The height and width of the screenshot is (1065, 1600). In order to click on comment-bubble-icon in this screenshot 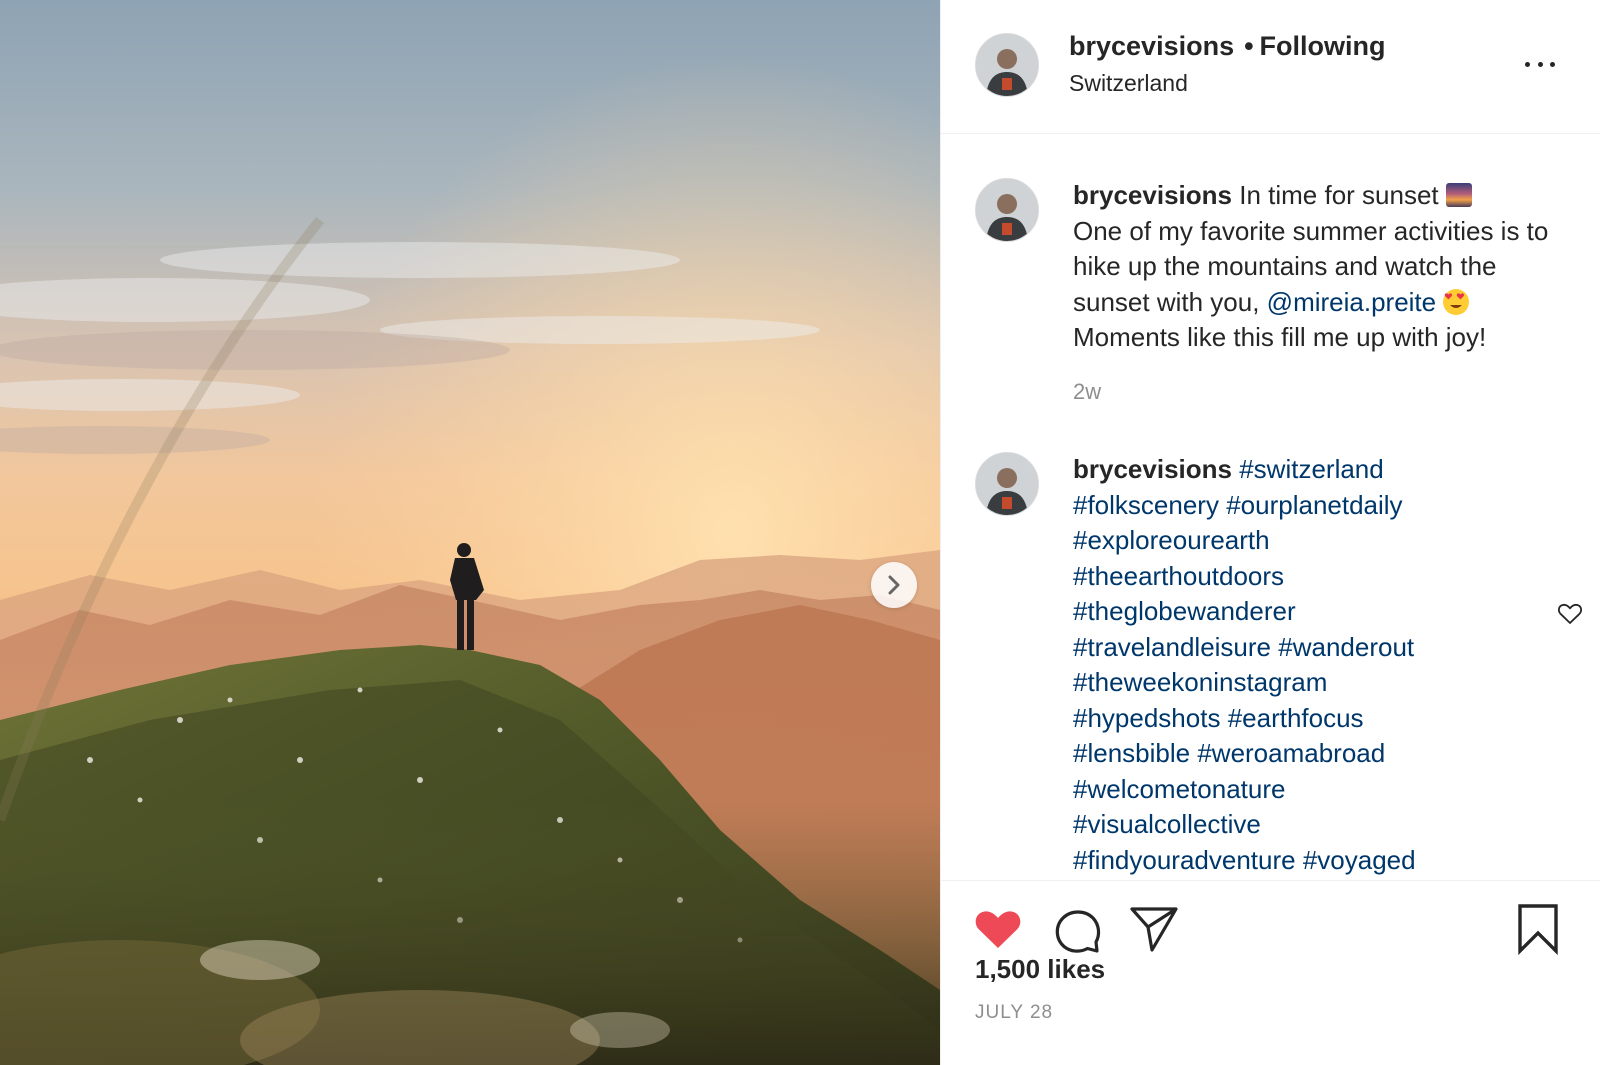, I will do `click(1078, 931)`.